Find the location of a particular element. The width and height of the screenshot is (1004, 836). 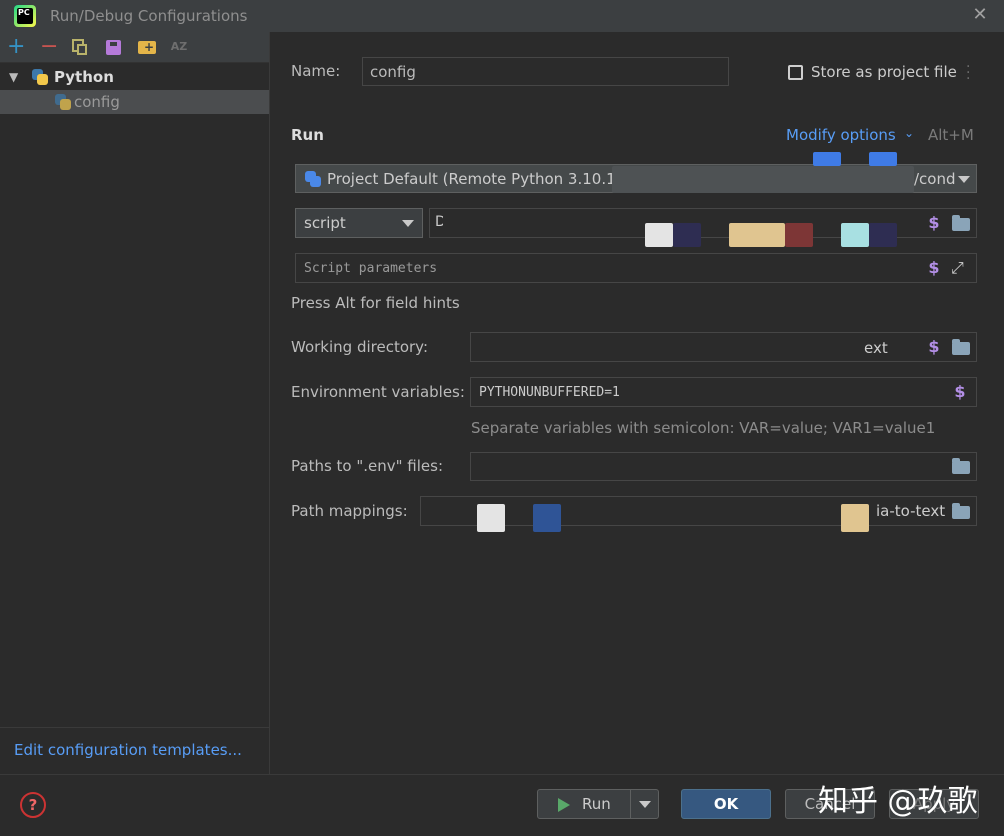

name-field: config is located at coordinates (545, 71).